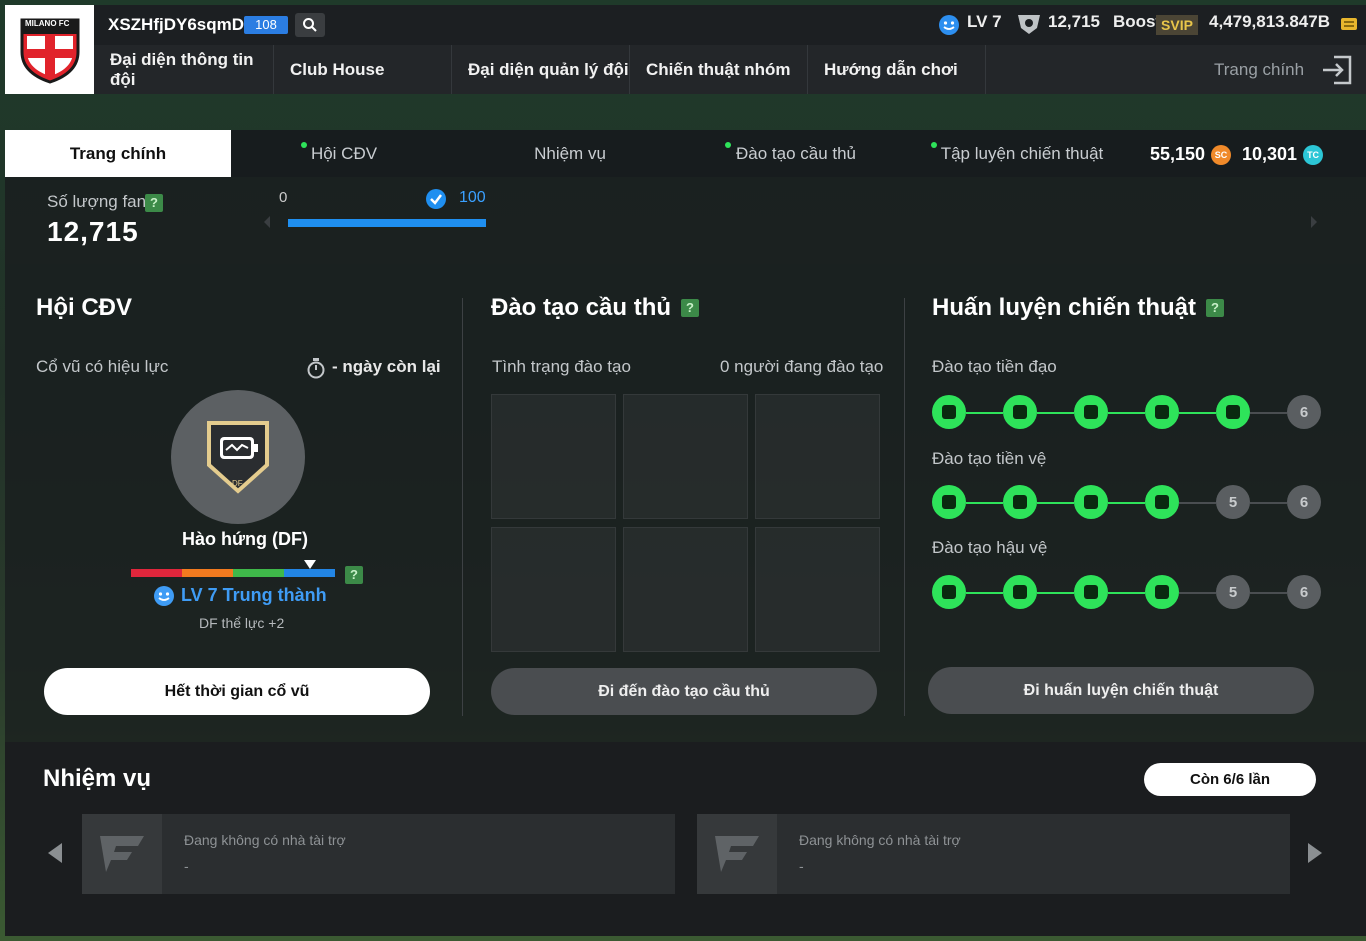 The width and height of the screenshot is (1366, 941). What do you see at coordinates (796, 153) in the screenshot?
I see `tab-player-training: Đào tạo cầu thủ` at bounding box center [796, 153].